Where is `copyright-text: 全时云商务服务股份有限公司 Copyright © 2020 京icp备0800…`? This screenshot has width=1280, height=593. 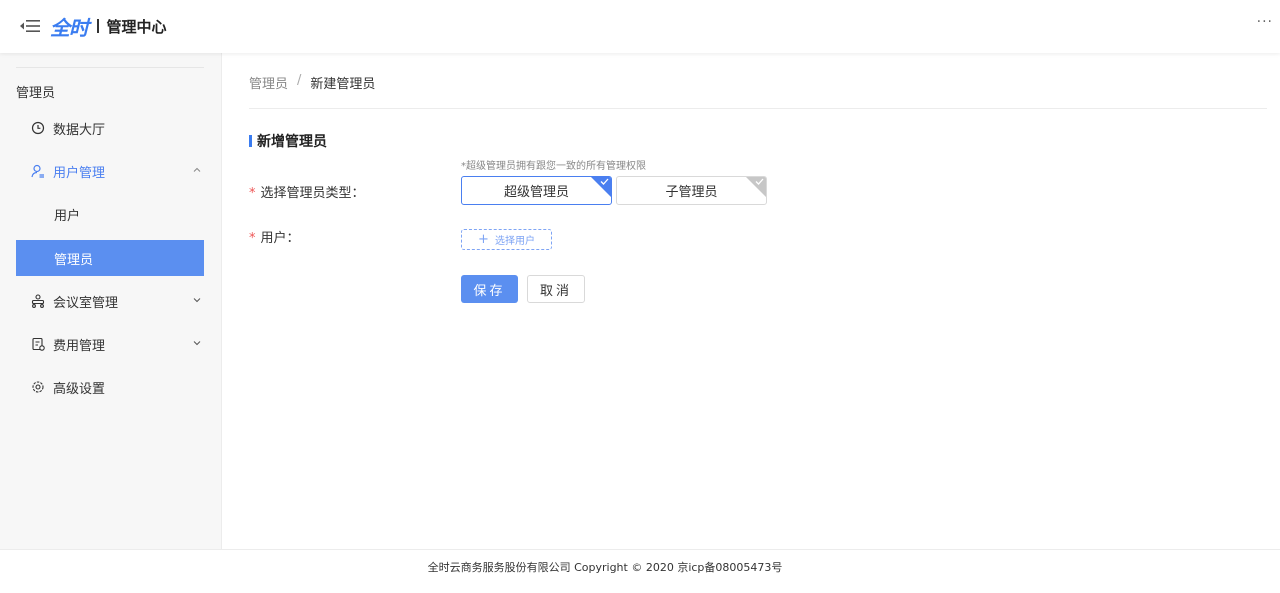 copyright-text: 全时云商务服务股份有限公司 Copyright © 2020 京icp备0800… is located at coordinates (605, 567).